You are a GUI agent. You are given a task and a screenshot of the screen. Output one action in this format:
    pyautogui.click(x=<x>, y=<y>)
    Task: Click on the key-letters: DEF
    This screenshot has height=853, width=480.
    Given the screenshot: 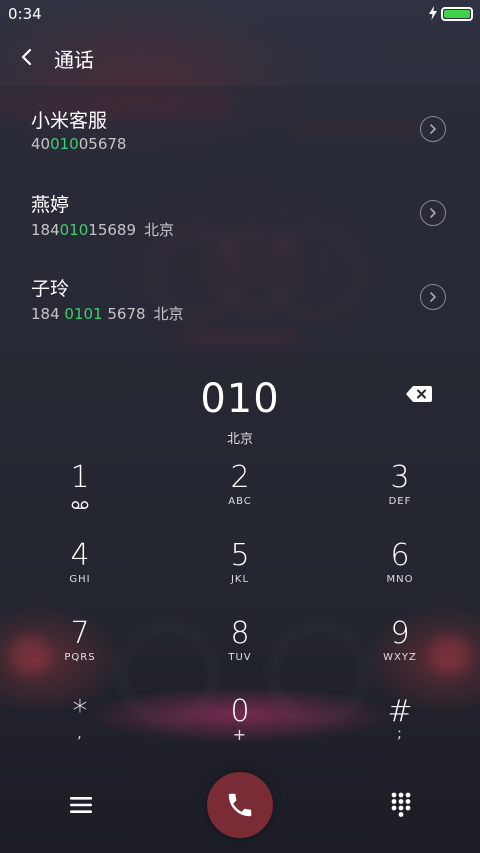 What is the action you would take?
    pyautogui.click(x=400, y=501)
    